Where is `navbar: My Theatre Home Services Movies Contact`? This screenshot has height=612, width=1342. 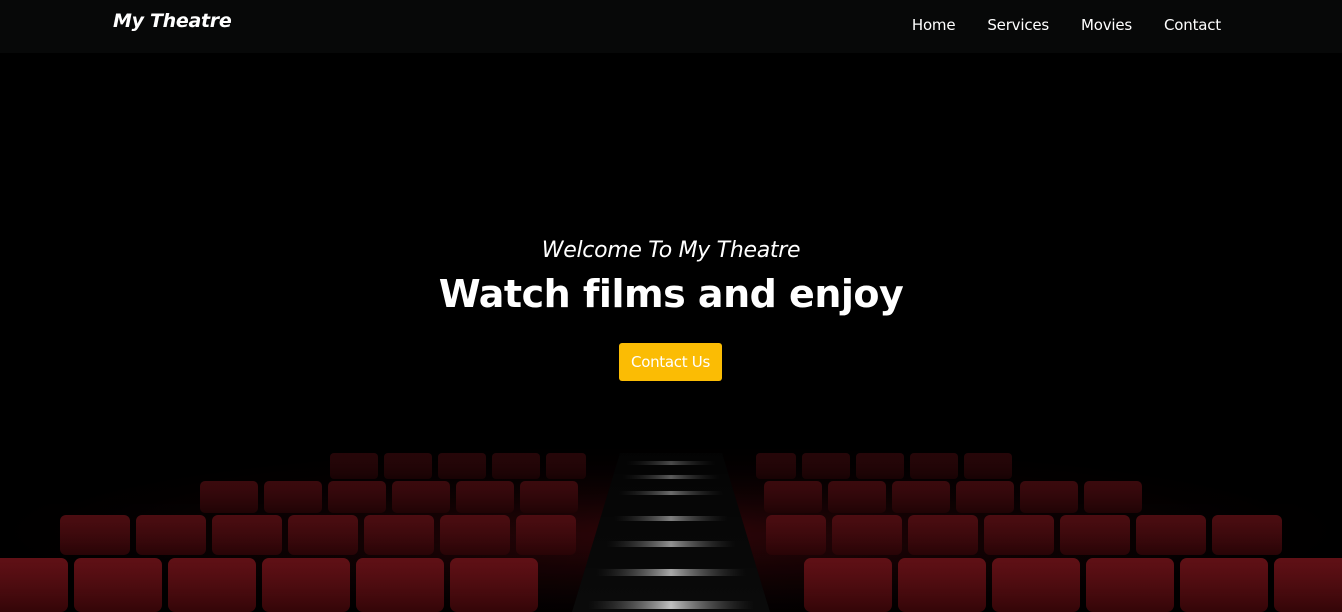 navbar: My Theatre Home Services Movies Contact is located at coordinates (671, 26).